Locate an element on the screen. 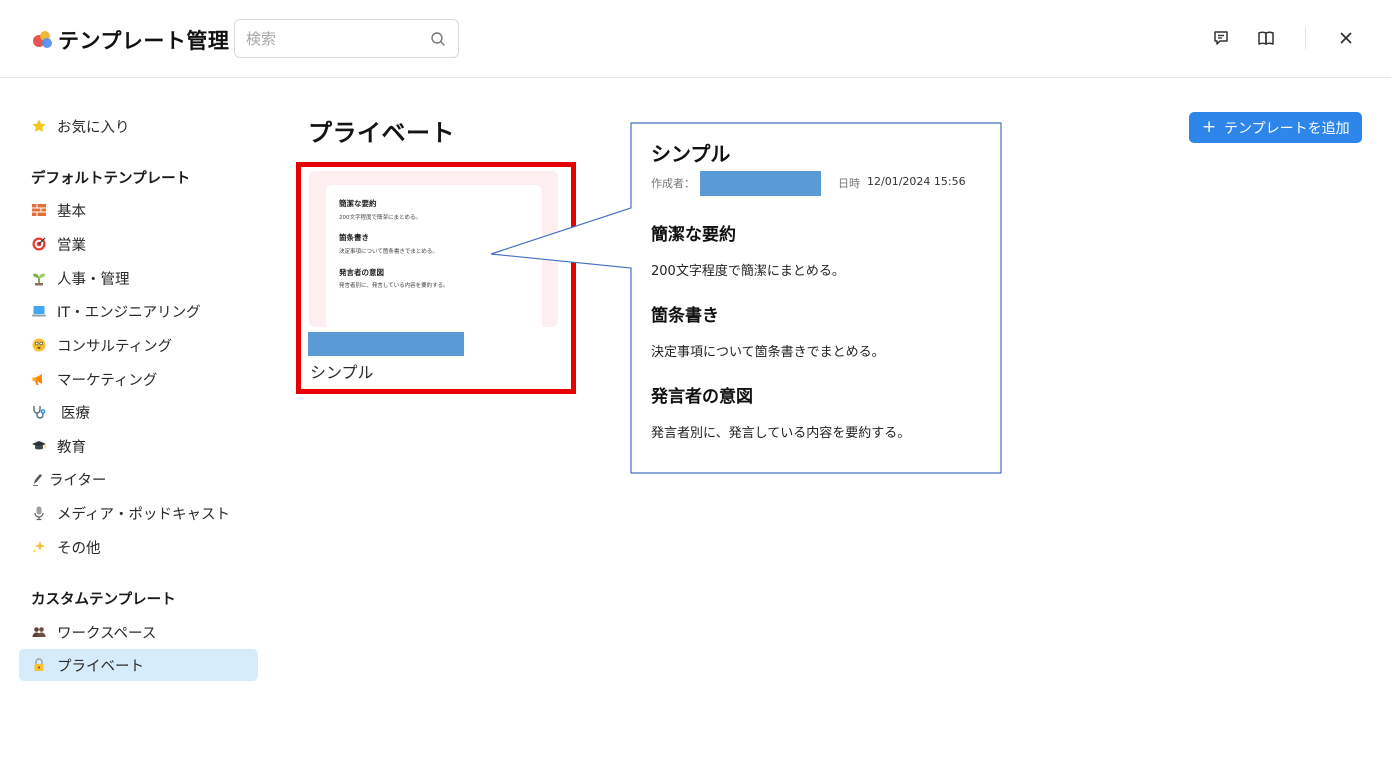 The image size is (1391, 763). preview-section-text: 決定事項について箇条書きでまとめる。 is located at coordinates (768, 352).